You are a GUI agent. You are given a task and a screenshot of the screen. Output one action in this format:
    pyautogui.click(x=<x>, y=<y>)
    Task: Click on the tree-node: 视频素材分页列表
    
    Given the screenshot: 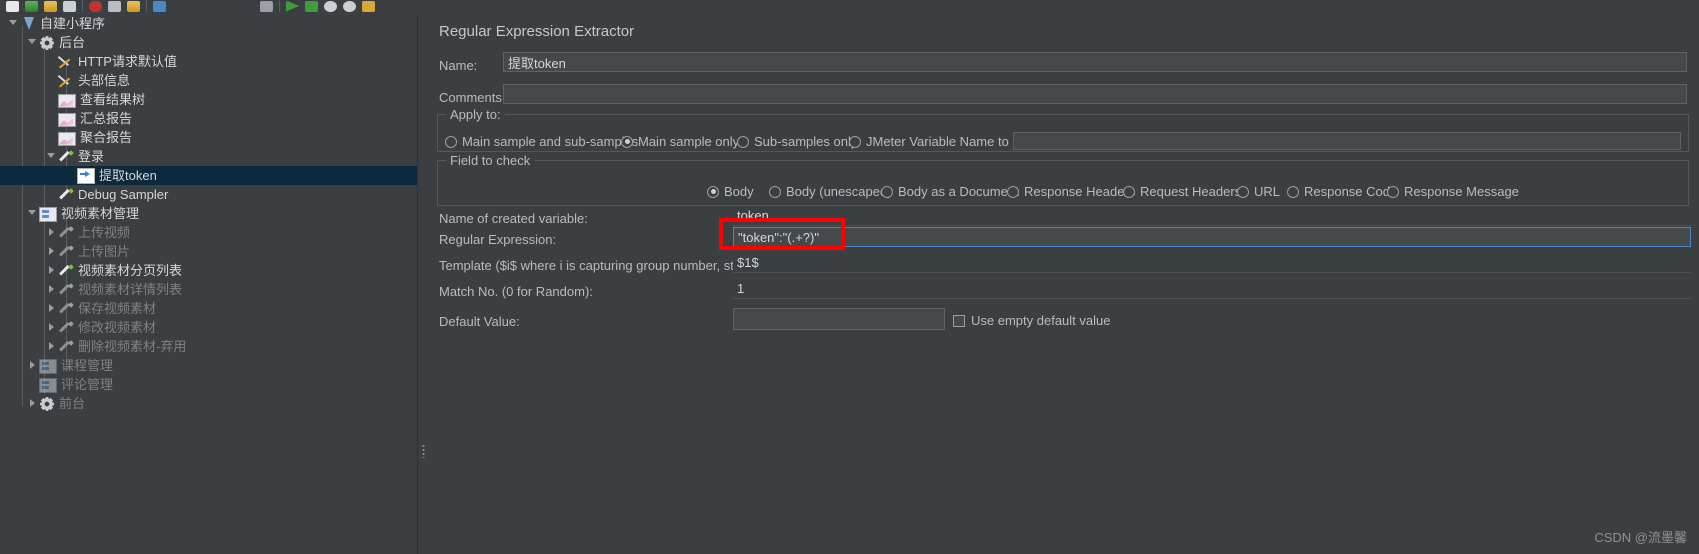 What is the action you would take?
    pyautogui.click(x=208, y=270)
    